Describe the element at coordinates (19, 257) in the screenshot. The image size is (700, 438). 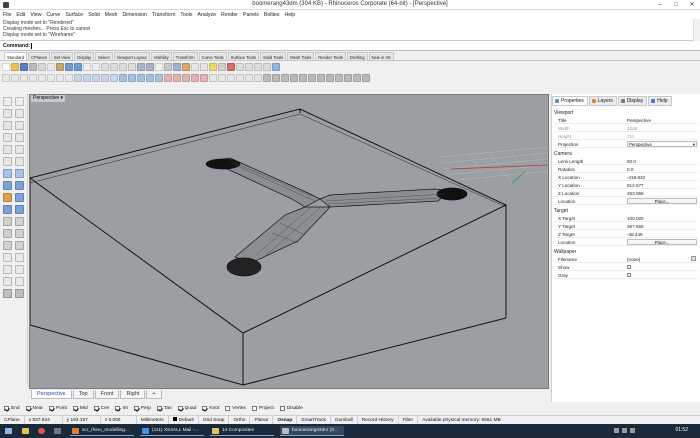
I see `copy-left-icon` at that location.